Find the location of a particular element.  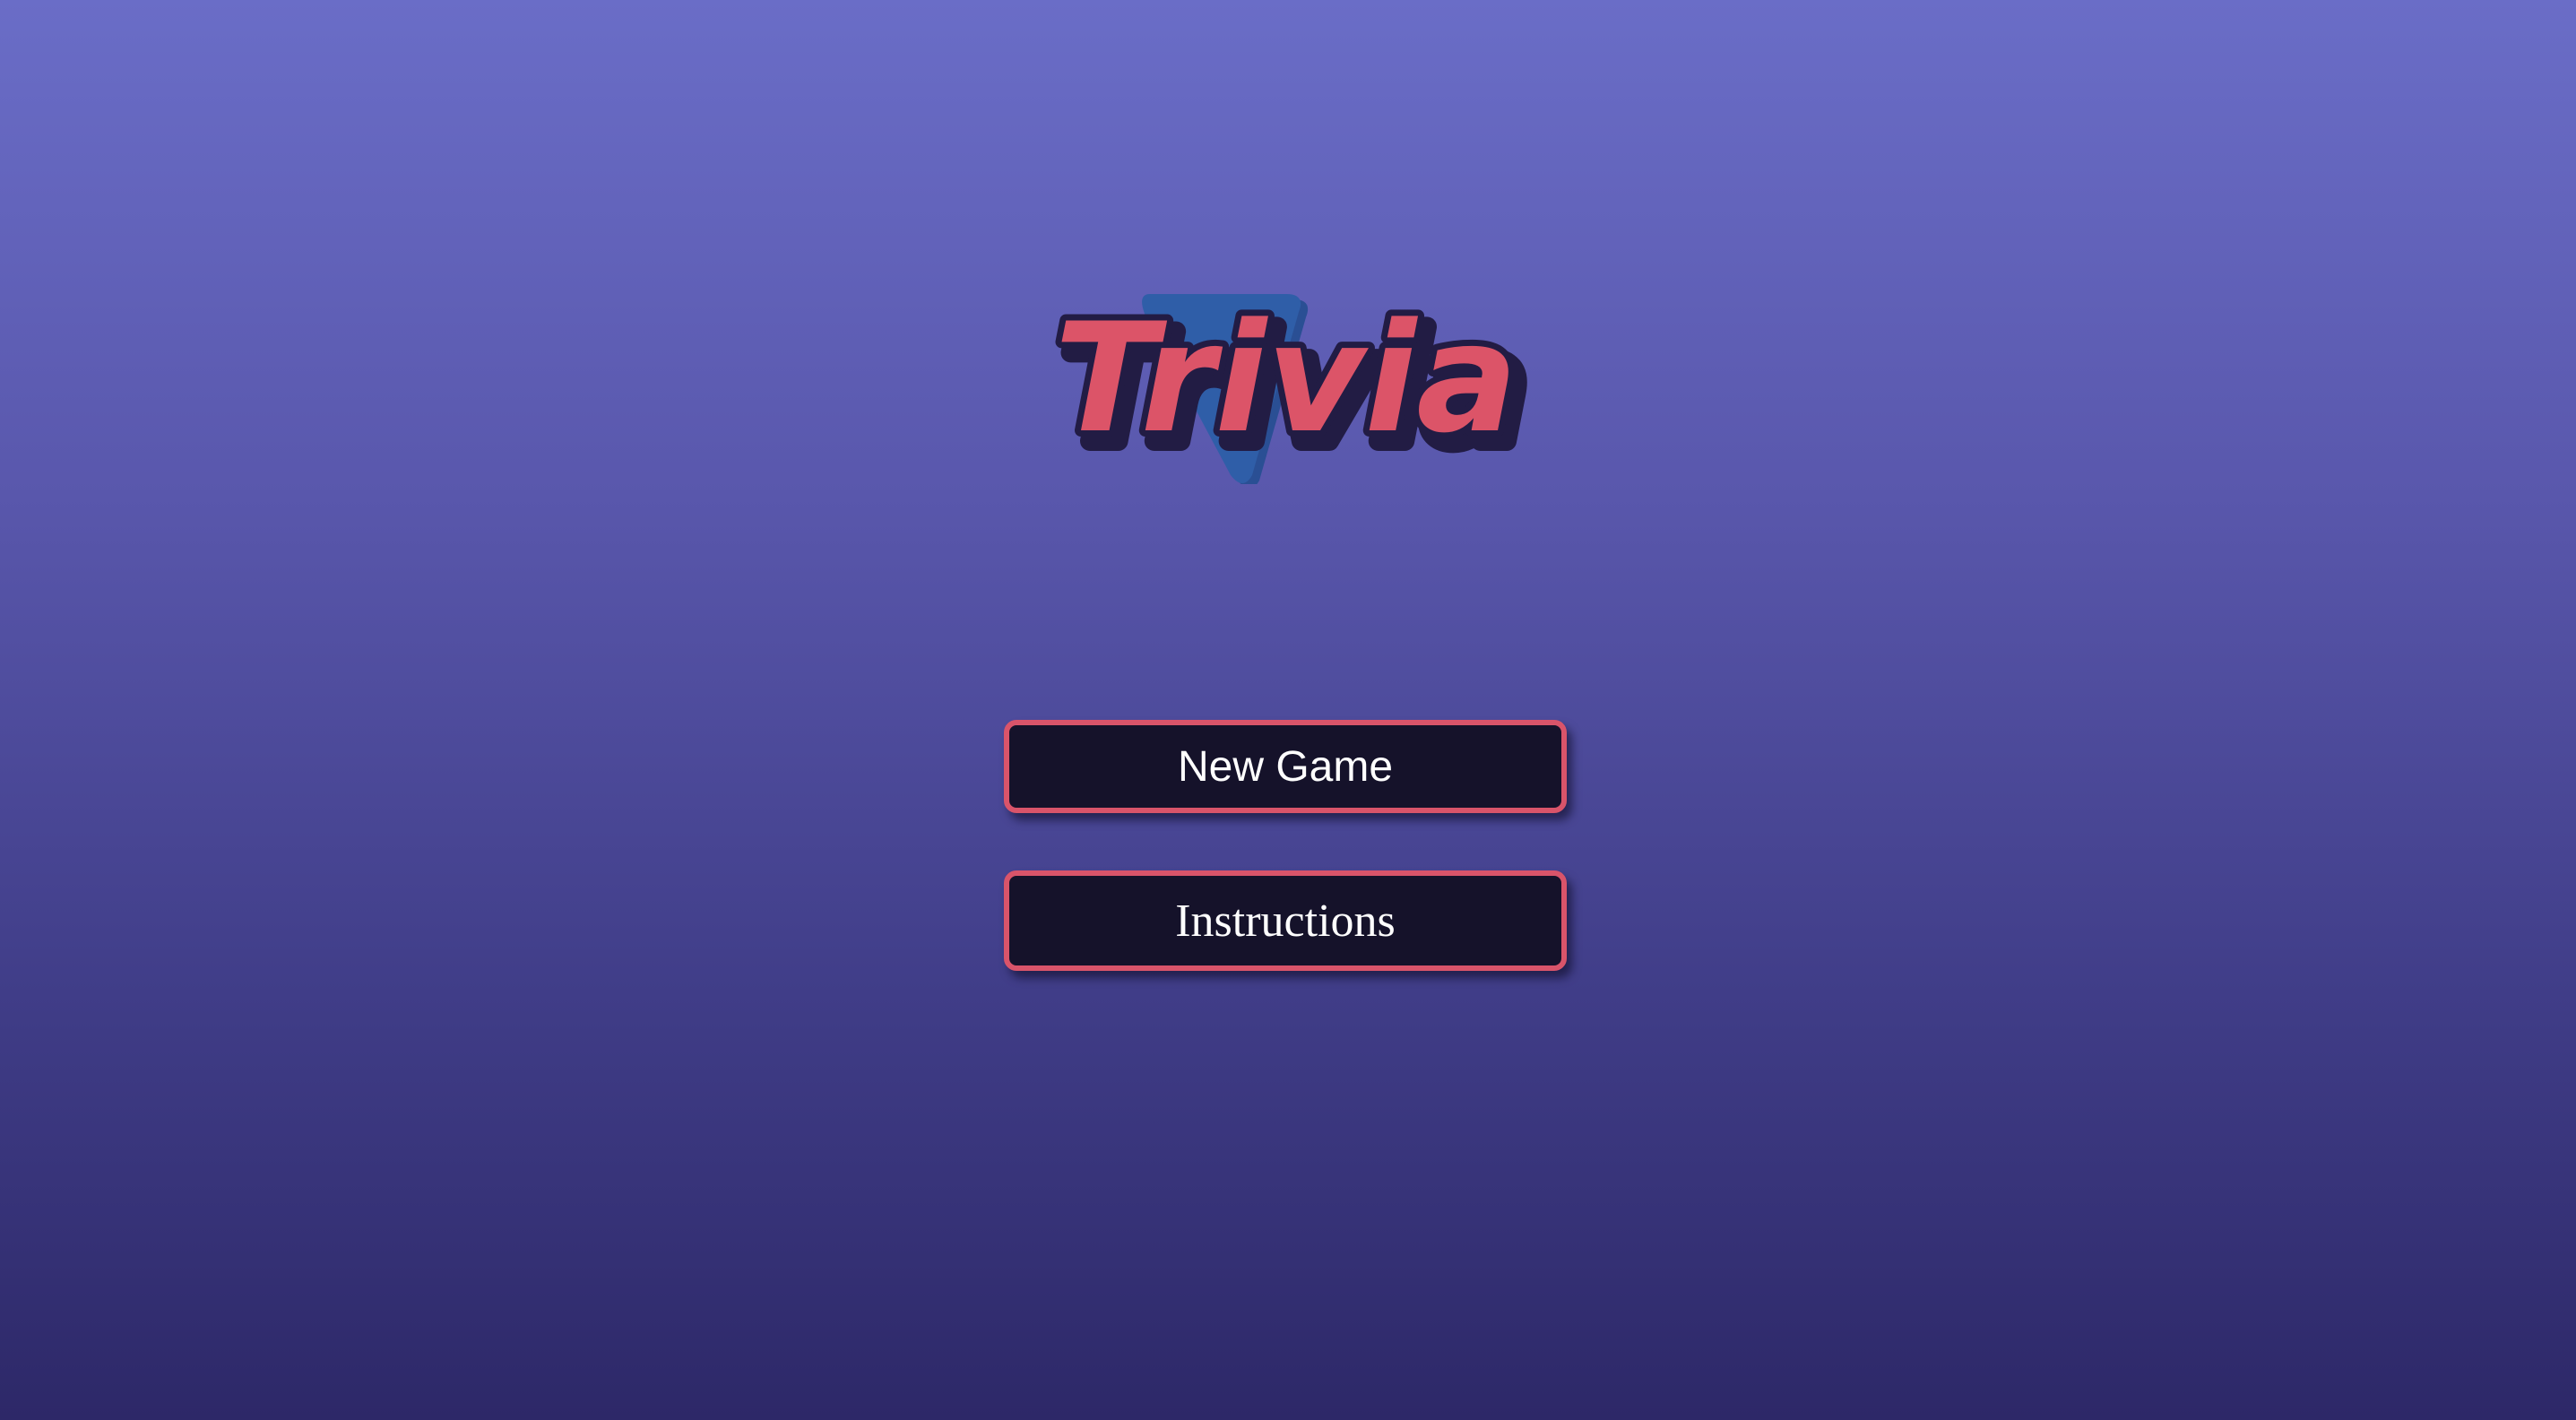

logo-text: Trivia is located at coordinates (1285, 378).